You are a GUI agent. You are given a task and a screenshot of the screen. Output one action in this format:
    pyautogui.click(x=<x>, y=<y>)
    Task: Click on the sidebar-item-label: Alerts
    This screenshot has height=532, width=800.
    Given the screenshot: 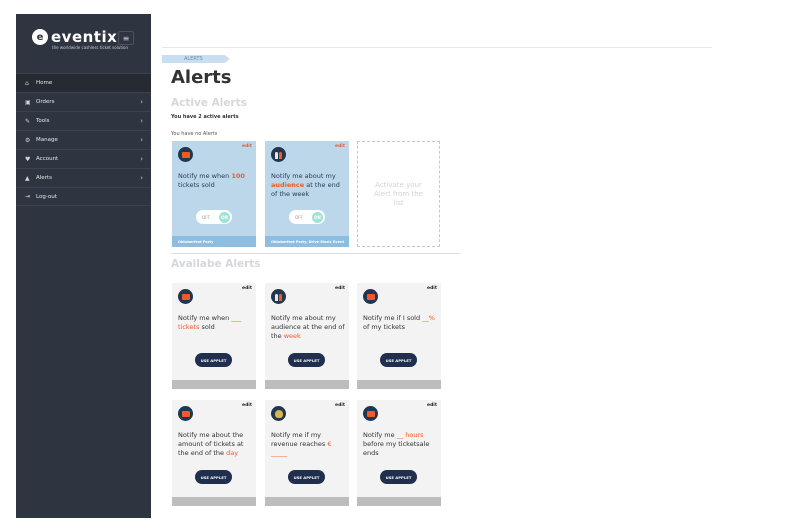 What is the action you would take?
    pyautogui.click(x=44, y=178)
    